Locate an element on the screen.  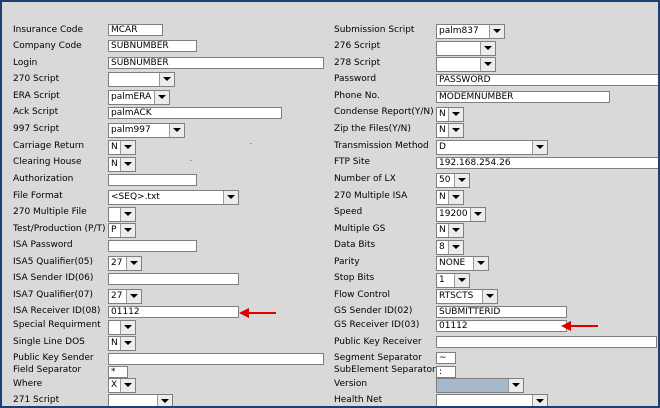
era-script-select: palmERA is located at coordinates (139, 97).